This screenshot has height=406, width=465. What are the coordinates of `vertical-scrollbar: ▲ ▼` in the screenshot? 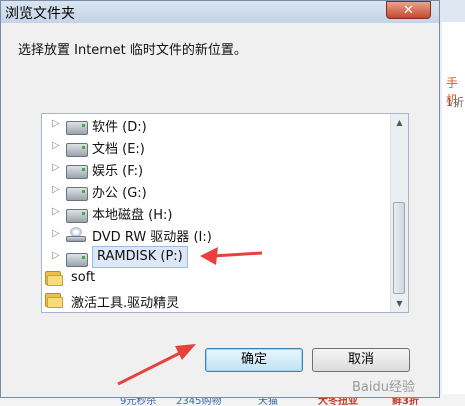 It's located at (399, 213).